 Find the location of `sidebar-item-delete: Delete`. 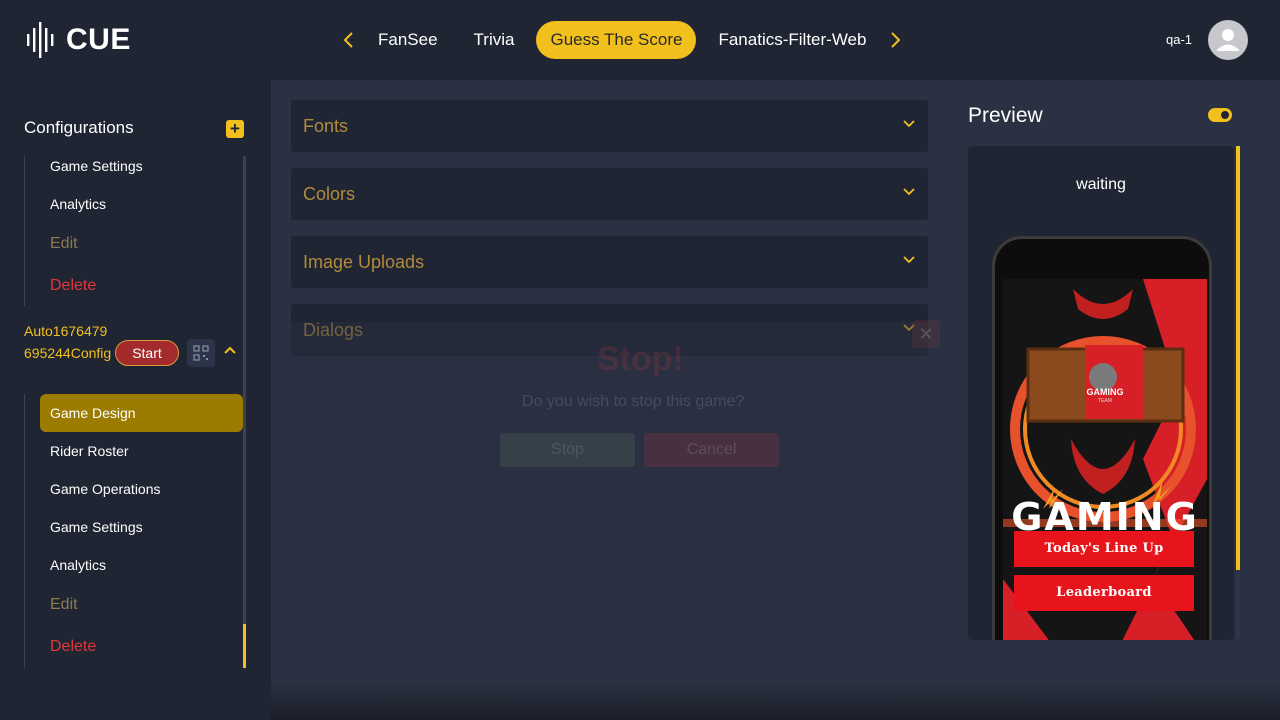

sidebar-item-delete: Delete is located at coordinates (73, 286).